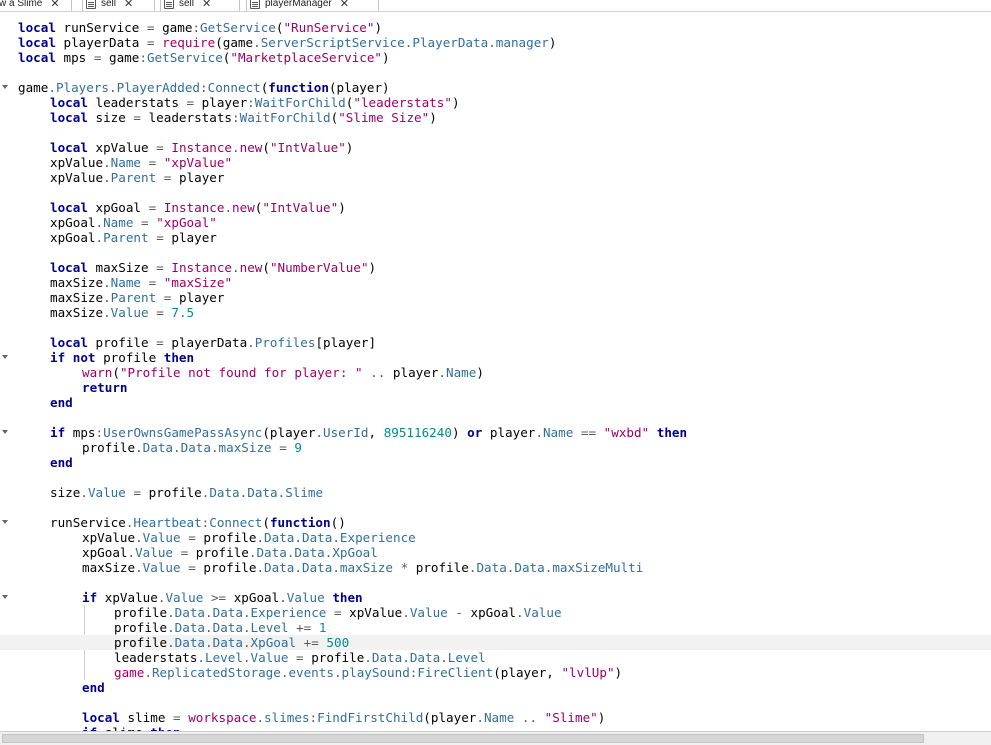 The image size is (991, 745). I want to click on code-line: if xpValue.Value >= xpGoal.Value then, so click(495, 597).